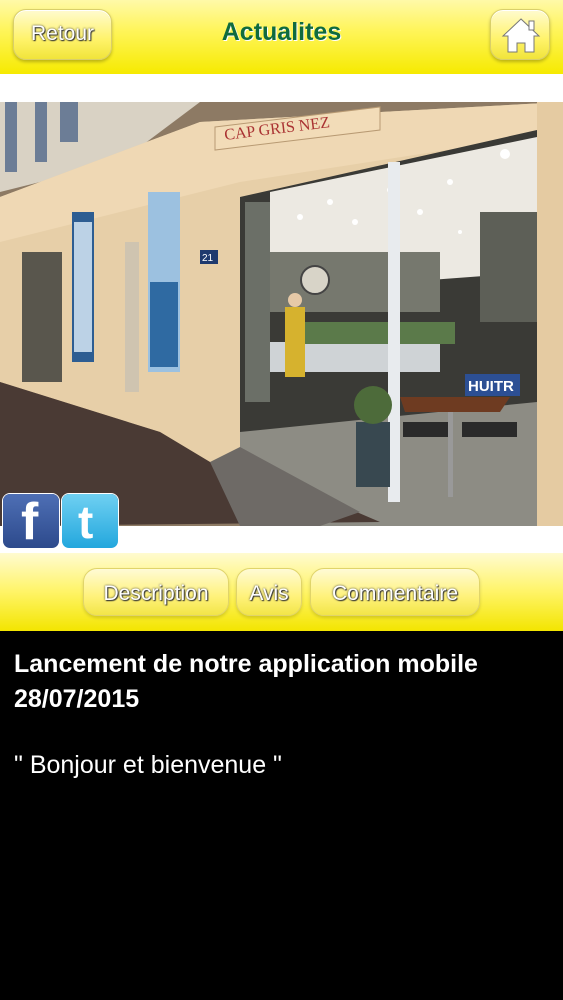  I want to click on facebook-icon: f, so click(30, 522).